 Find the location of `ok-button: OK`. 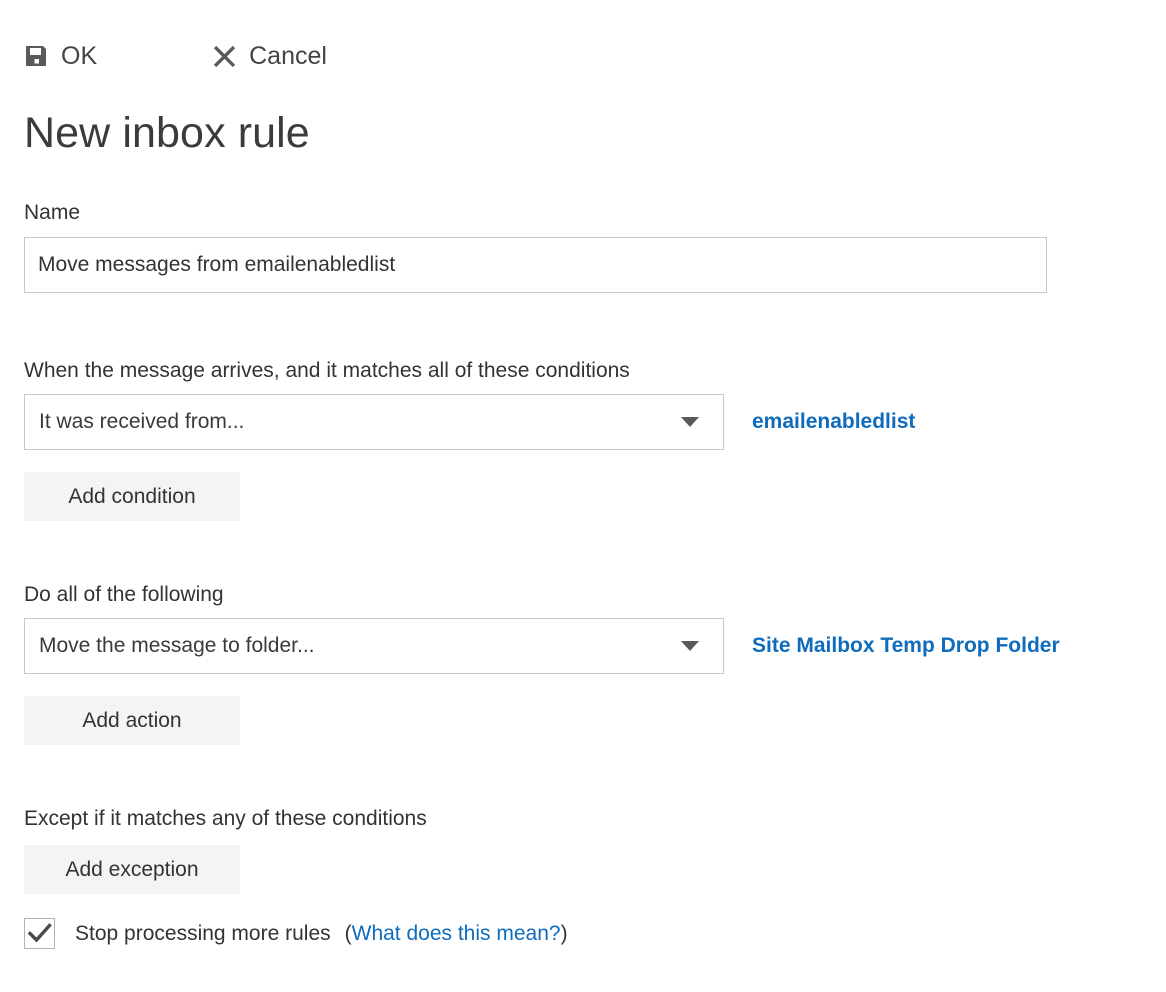

ok-button: OK is located at coordinates (61, 55).